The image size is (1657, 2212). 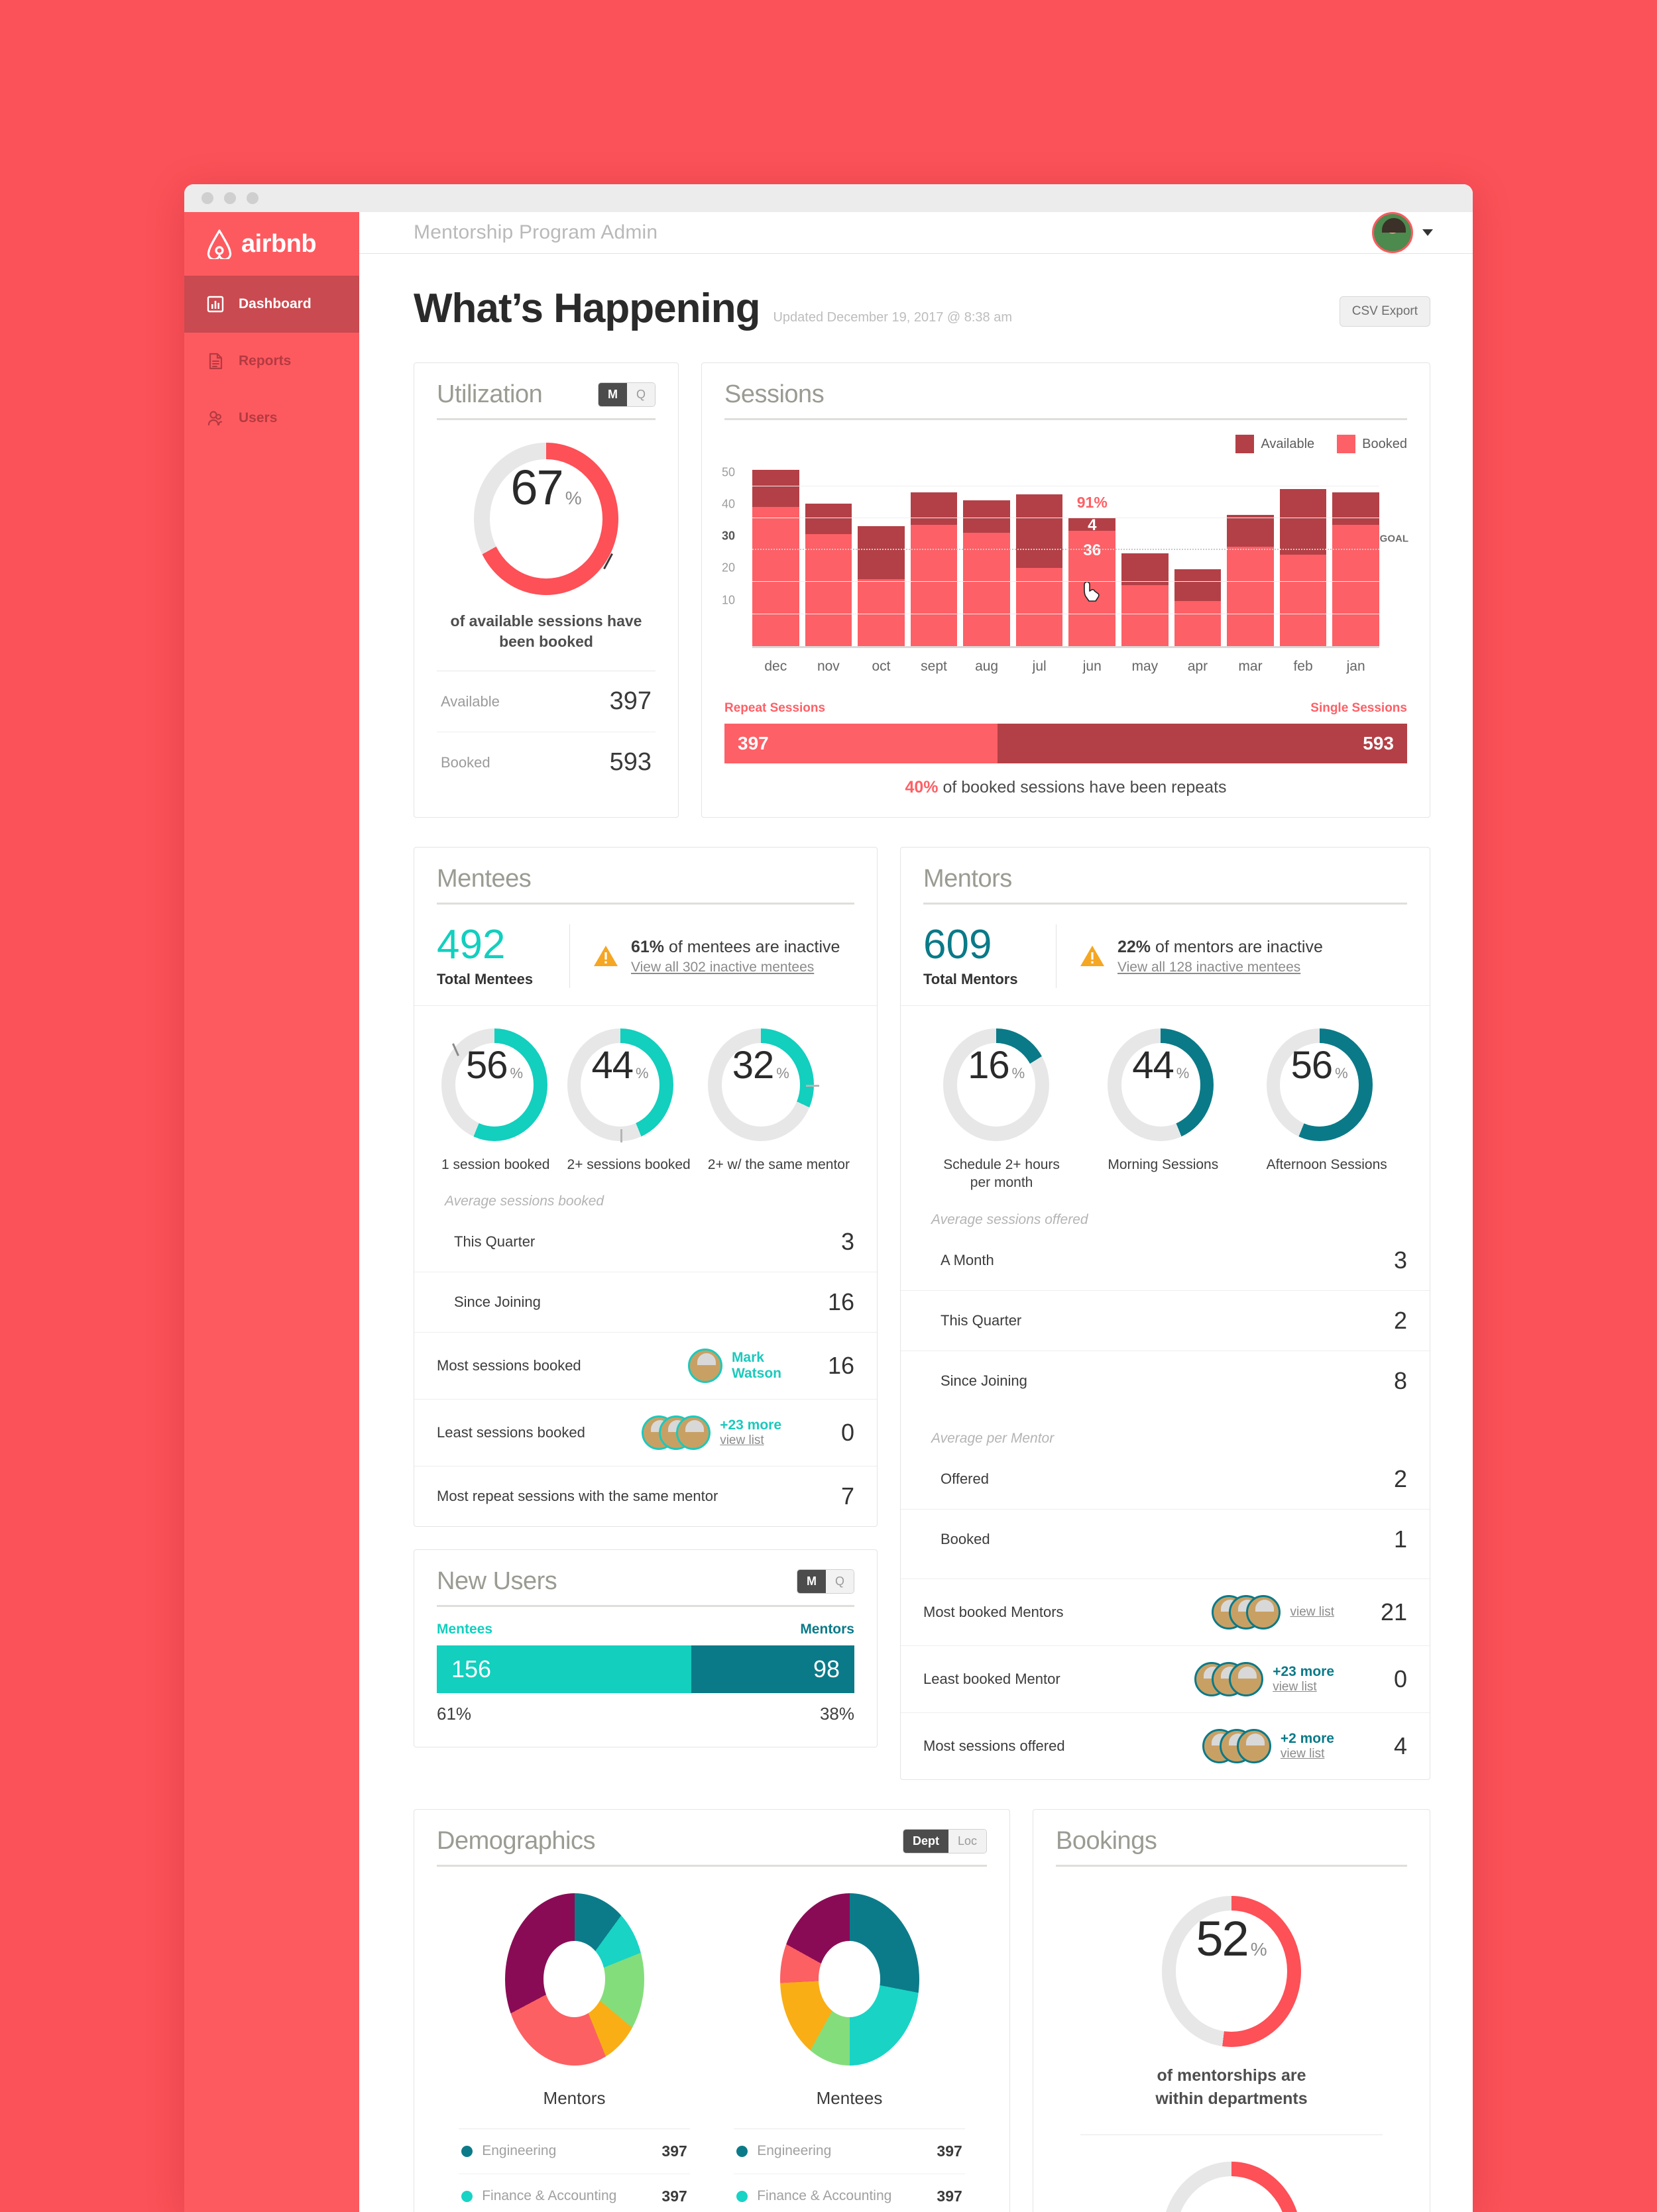 What do you see at coordinates (778, 1101) in the screenshot?
I see `mentee-gauge-3: 32 % 2+ w/ the same mentor` at bounding box center [778, 1101].